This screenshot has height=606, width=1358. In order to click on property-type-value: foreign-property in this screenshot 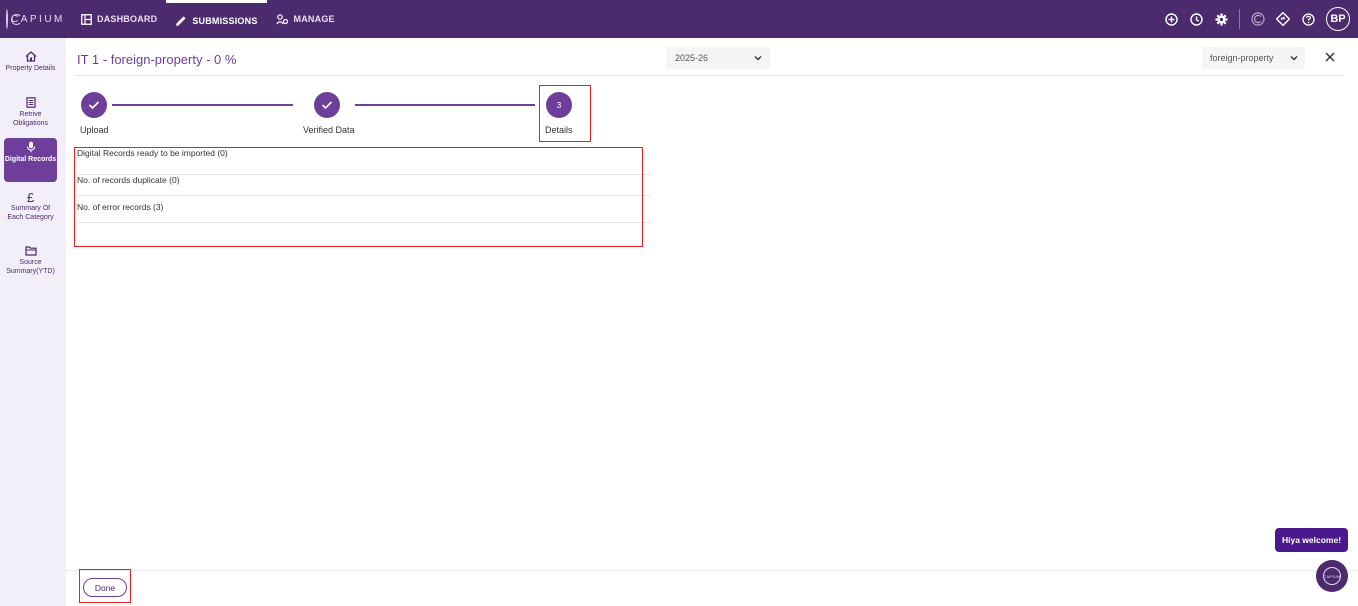, I will do `click(1242, 58)`.